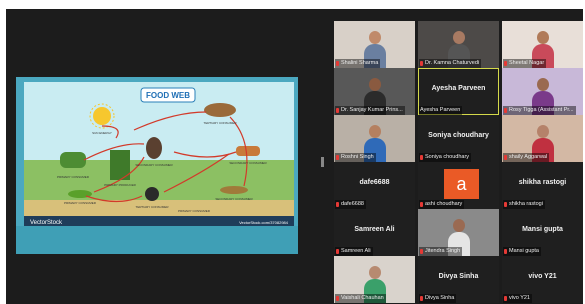  Describe the element at coordinates (73, 177) in the screenshot. I see `label-plants-consumer: PRIMARY CONSUMER` at that location.